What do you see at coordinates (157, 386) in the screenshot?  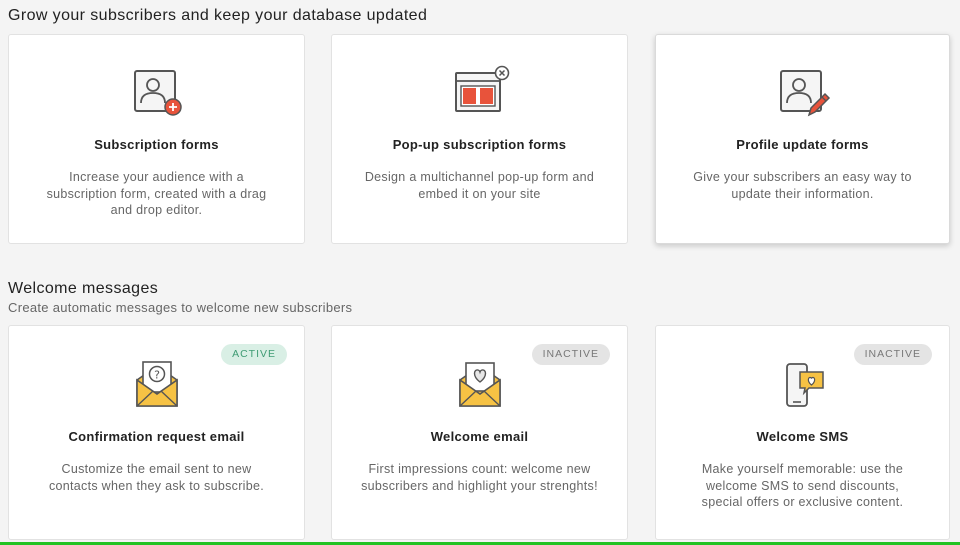 I see `question-envelope-icon: ?` at bounding box center [157, 386].